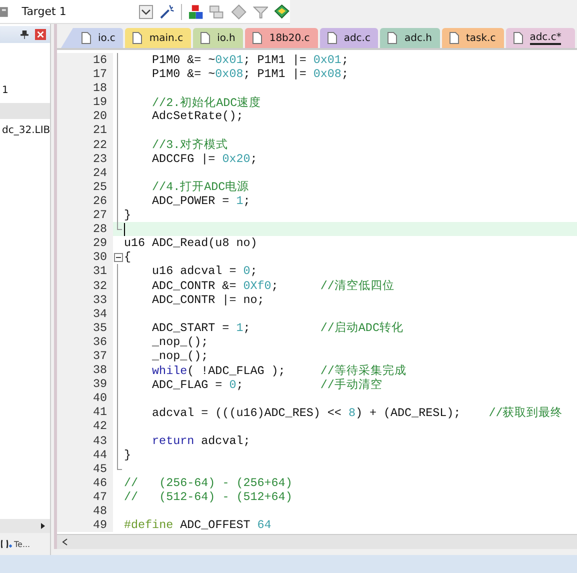 The width and height of the screenshot is (577, 573). I want to click on line-number: 16, so click(85, 60).